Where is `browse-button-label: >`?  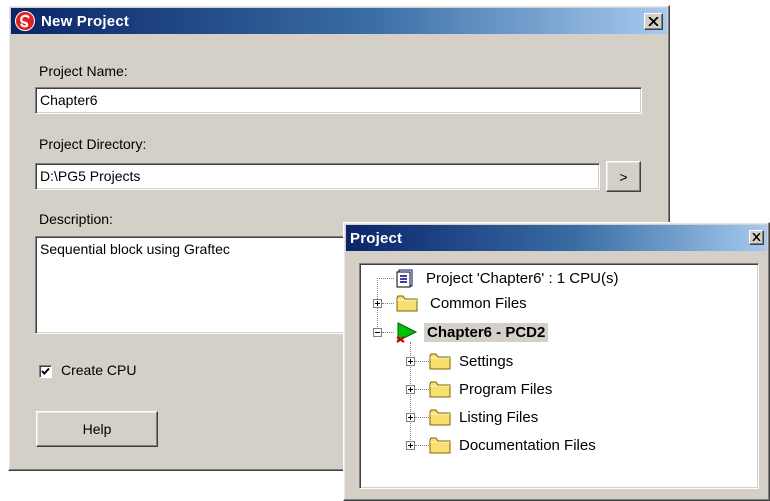 browse-button-label: > is located at coordinates (623, 176).